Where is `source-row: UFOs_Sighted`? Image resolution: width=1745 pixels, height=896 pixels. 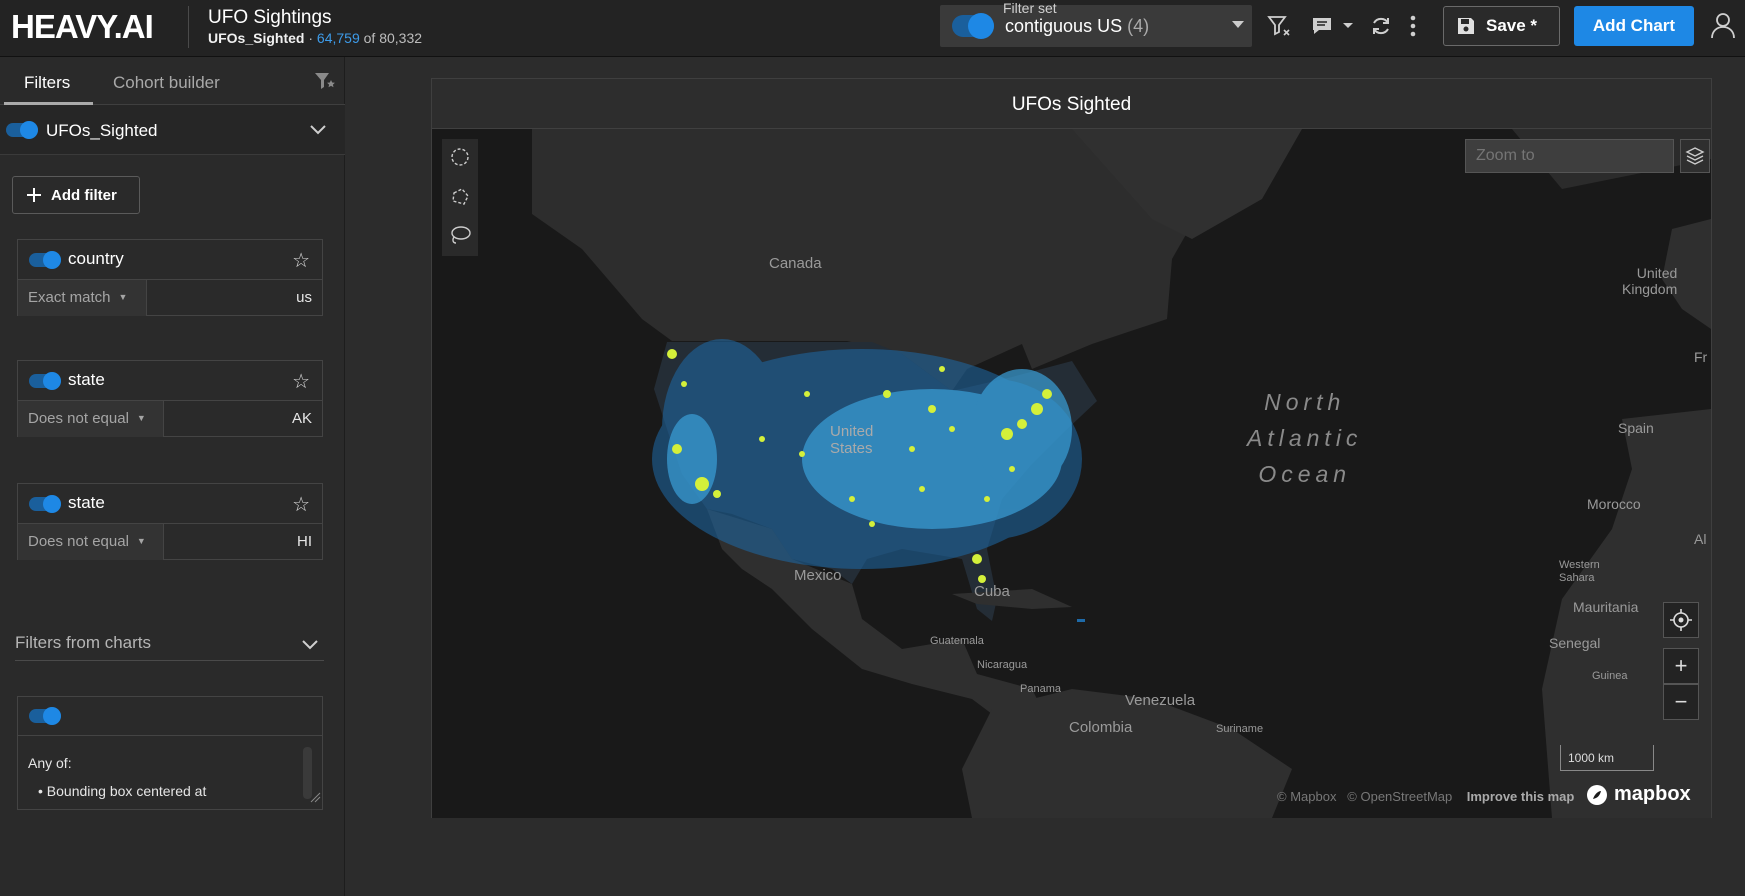 source-row: UFOs_Sighted is located at coordinates (172, 130).